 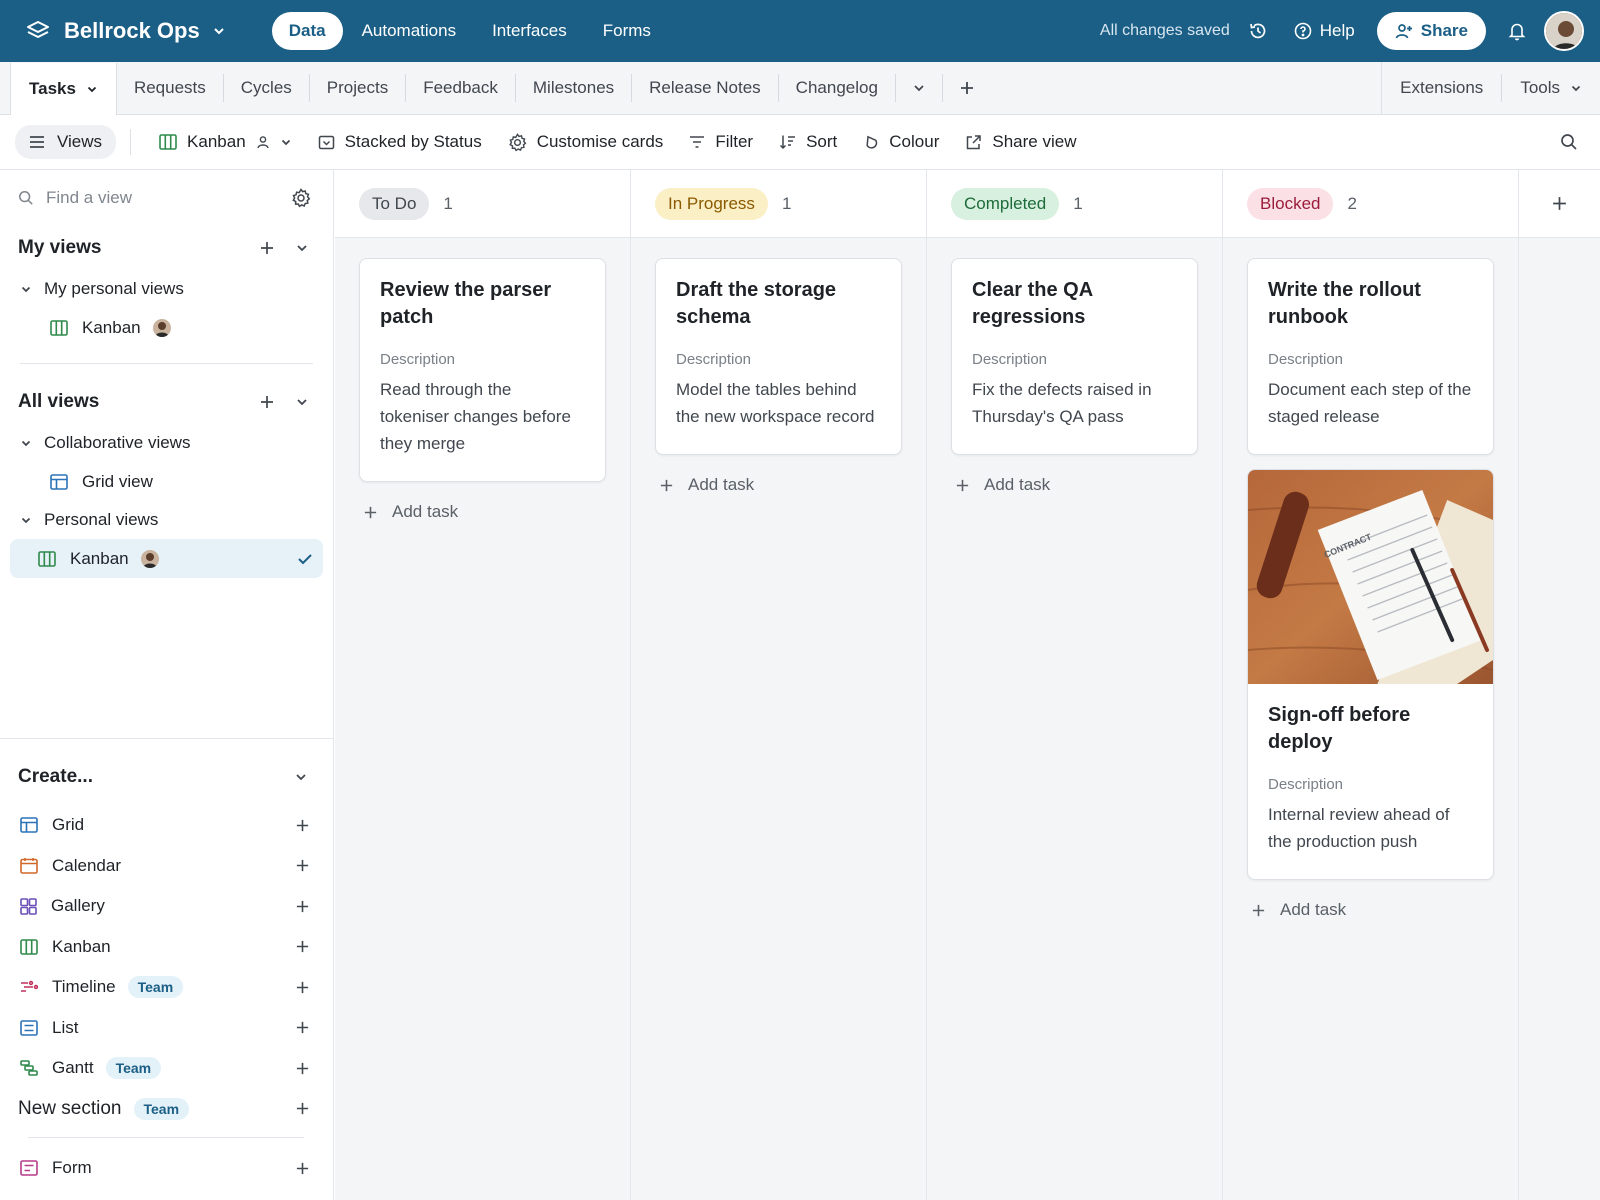 What do you see at coordinates (778, 204) in the screenshot?
I see `column-header: In Progress 1` at bounding box center [778, 204].